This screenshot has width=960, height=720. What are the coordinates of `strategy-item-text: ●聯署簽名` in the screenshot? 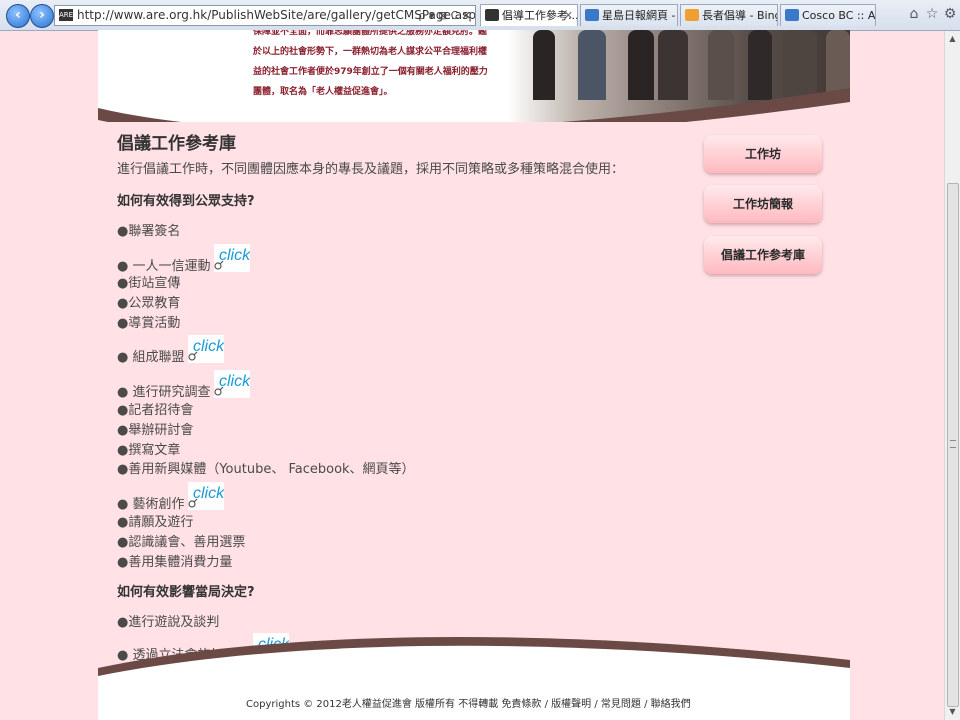 It's located at (149, 231).